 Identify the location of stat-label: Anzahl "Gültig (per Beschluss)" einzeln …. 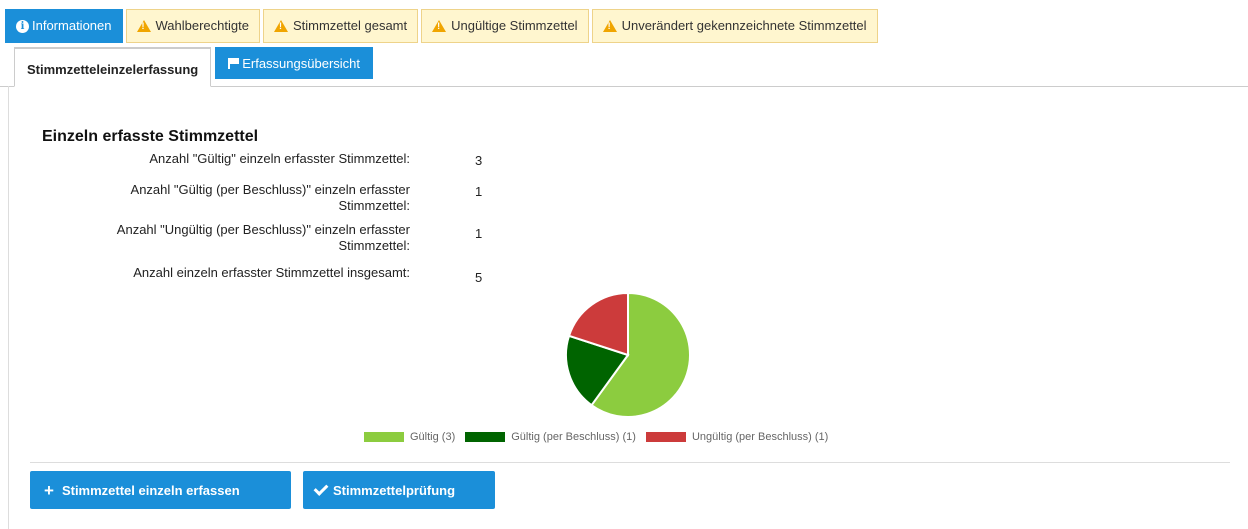
(270, 197).